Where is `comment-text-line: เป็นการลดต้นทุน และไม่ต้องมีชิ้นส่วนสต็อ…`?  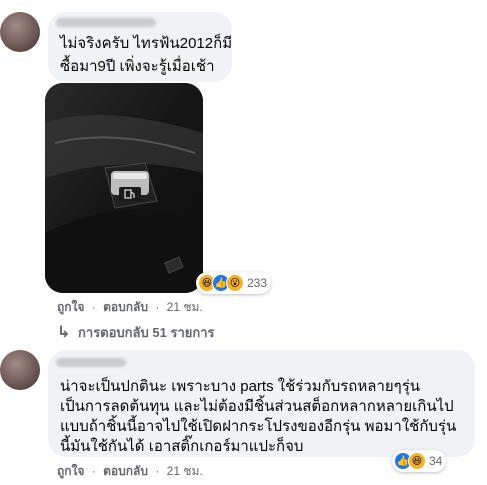
comment-text-line: เป็นการลดต้นทุน และไม่ต้องมีชิ้นส่วนสต็อ… is located at coordinates (257, 406).